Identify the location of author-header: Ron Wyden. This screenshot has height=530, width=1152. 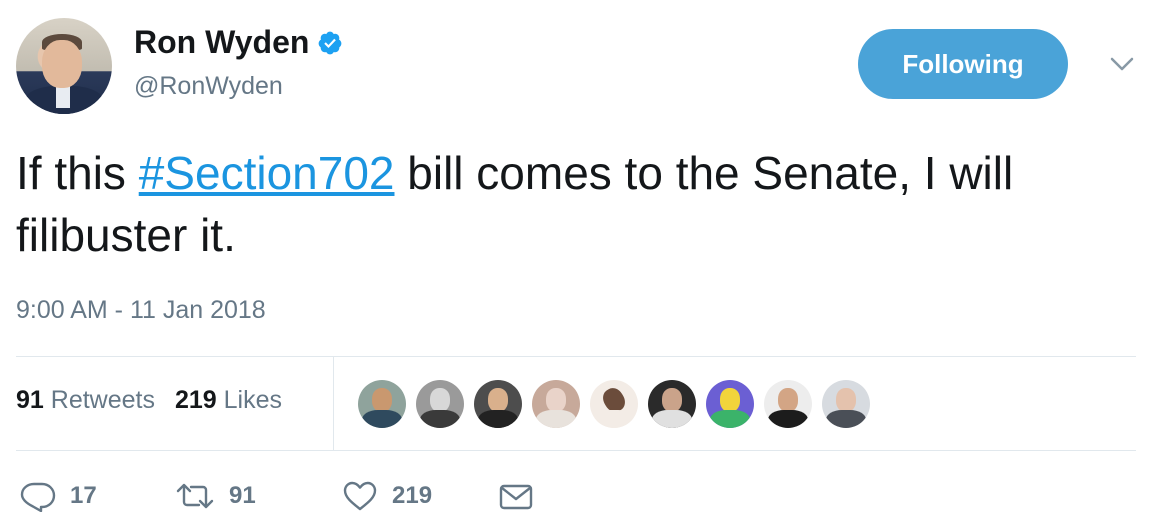
(238, 42).